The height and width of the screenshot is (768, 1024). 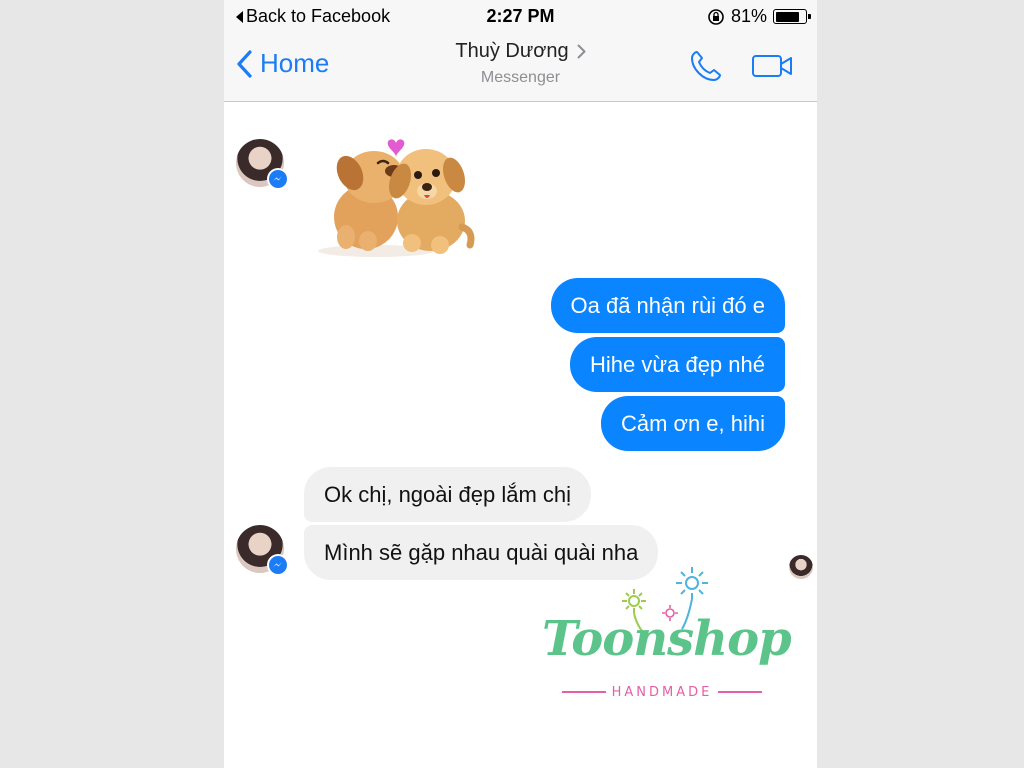 I want to click on outgoing-message: Oa đã nhận rùi đó e, so click(x=667, y=305).